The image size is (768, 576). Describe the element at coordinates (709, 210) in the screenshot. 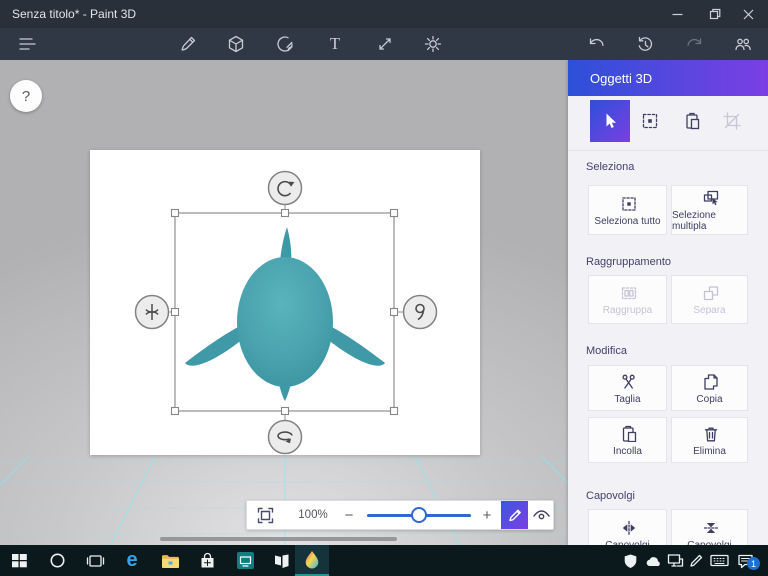

I see `multi-select-button: Selezione multipla` at that location.